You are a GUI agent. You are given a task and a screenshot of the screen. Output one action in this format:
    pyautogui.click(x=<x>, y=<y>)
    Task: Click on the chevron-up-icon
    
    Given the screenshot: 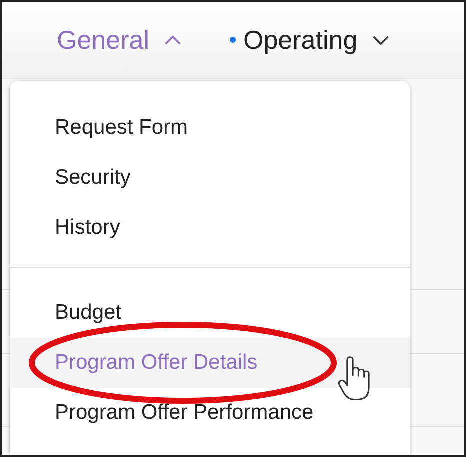 What is the action you would take?
    pyautogui.click(x=173, y=40)
    